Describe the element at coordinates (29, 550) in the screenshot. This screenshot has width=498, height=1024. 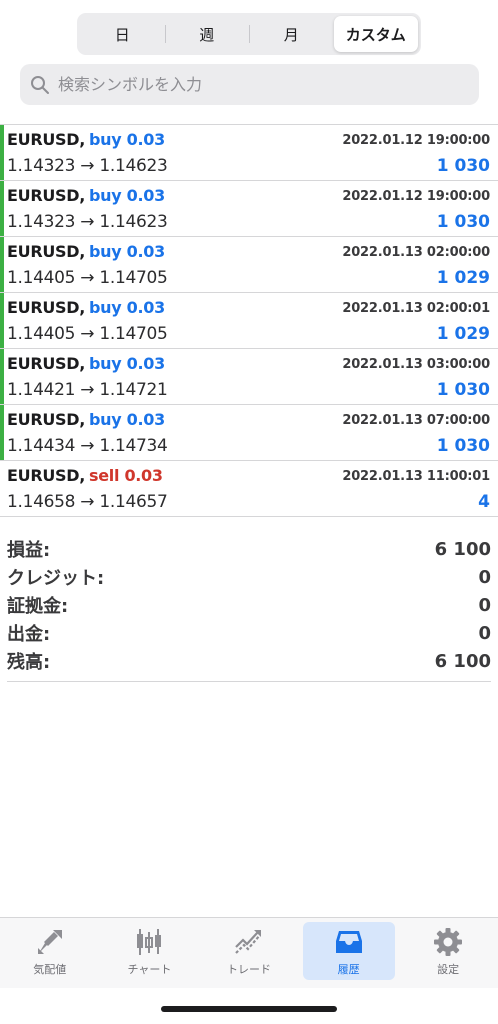
I see `summary-label: 損益:` at that location.